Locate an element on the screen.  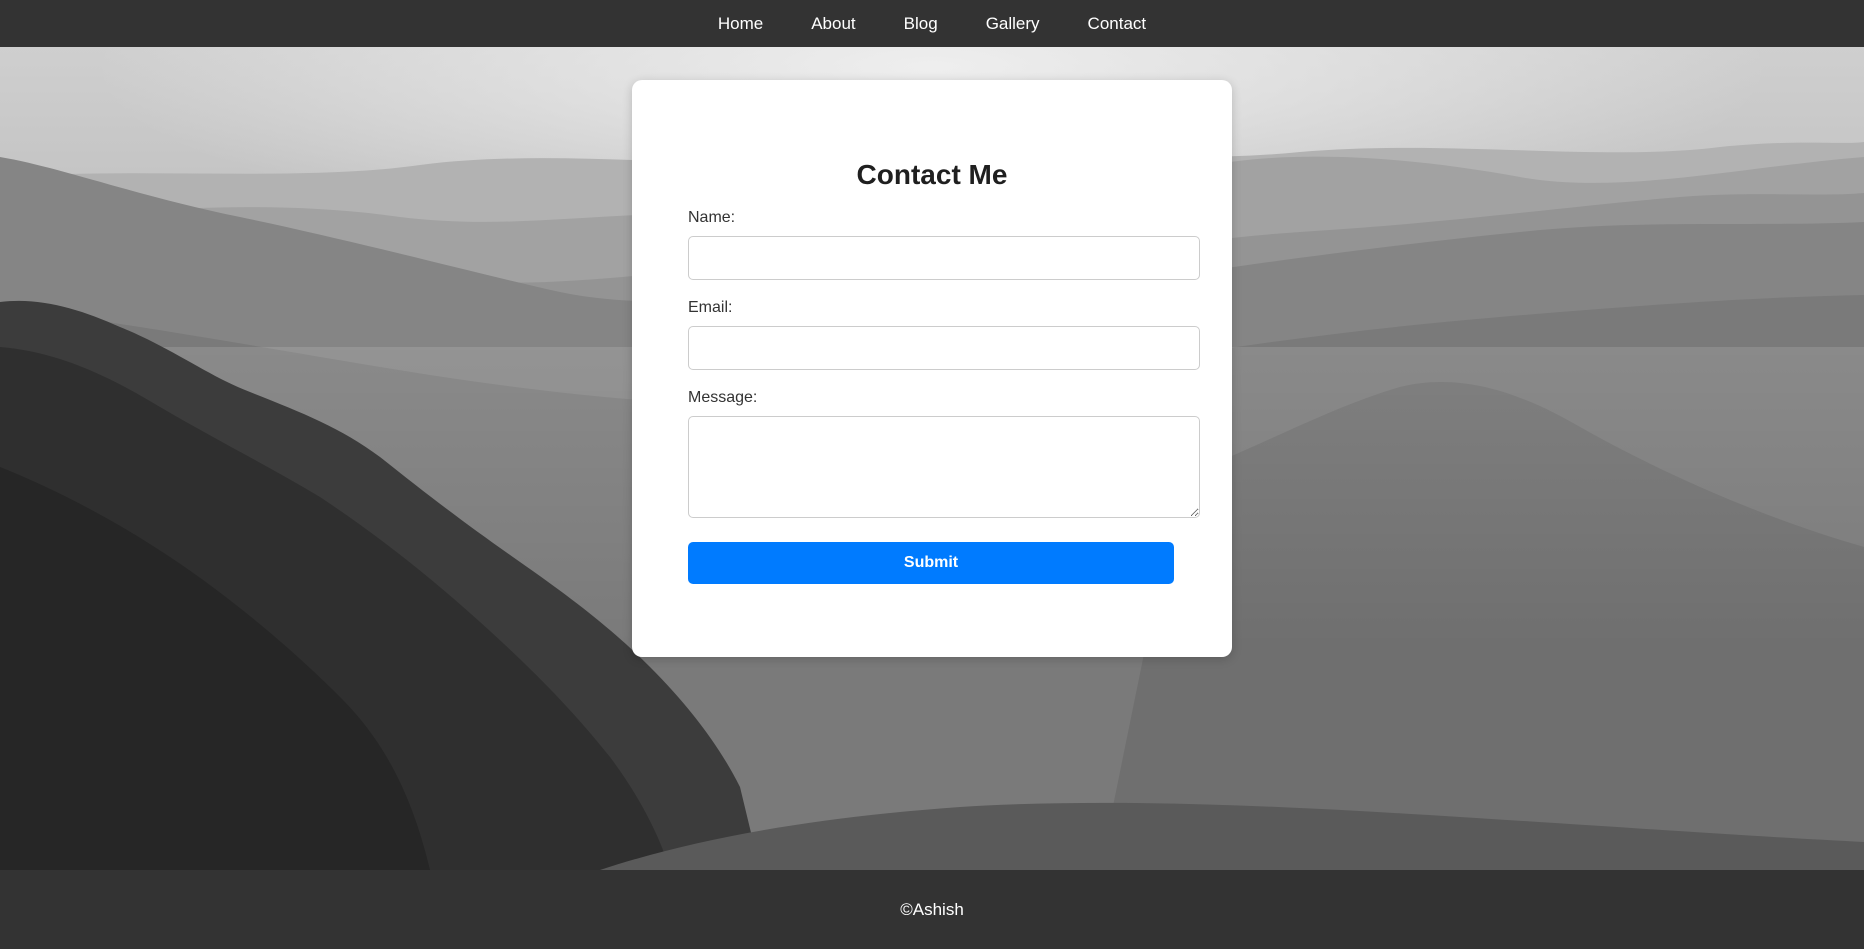
email-label: Email: is located at coordinates (710, 307).